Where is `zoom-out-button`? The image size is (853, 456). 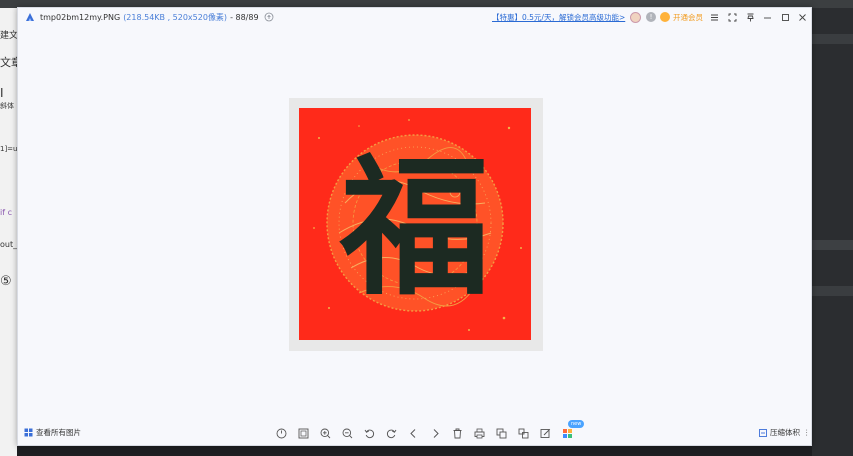 zoom-out-button is located at coordinates (347, 433).